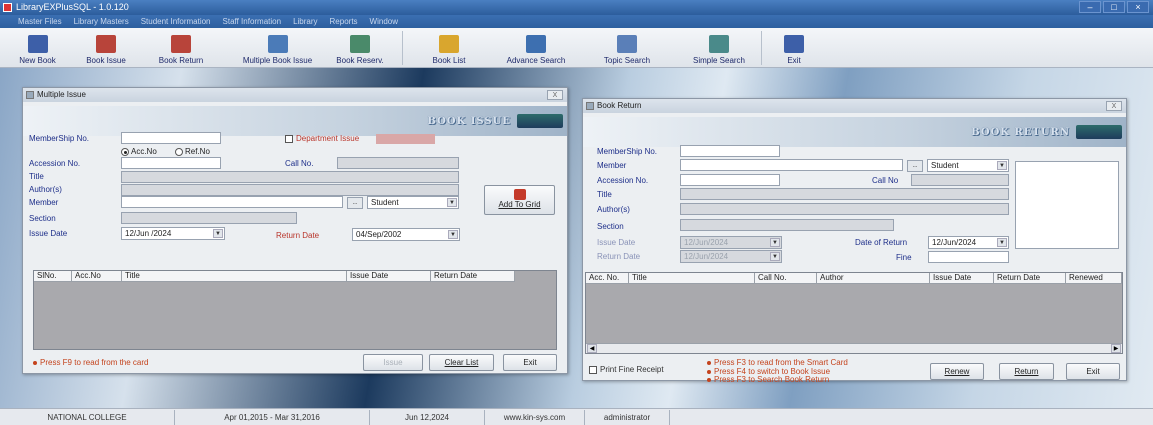 The height and width of the screenshot is (425, 1153). Describe the element at coordinates (101, 21) in the screenshot. I see `menu-library-masters: Library Masters` at that location.